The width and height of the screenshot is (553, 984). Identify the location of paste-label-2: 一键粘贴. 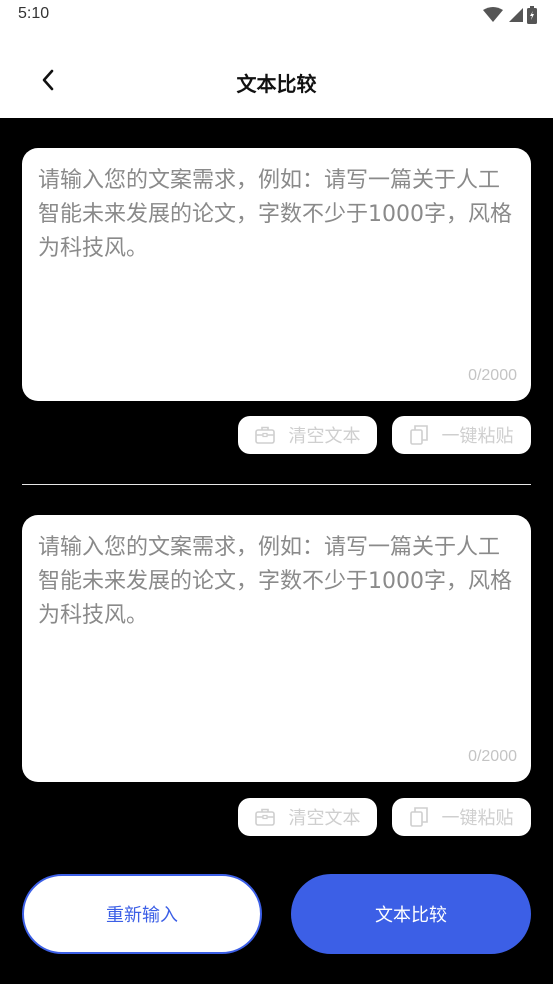
(477, 818).